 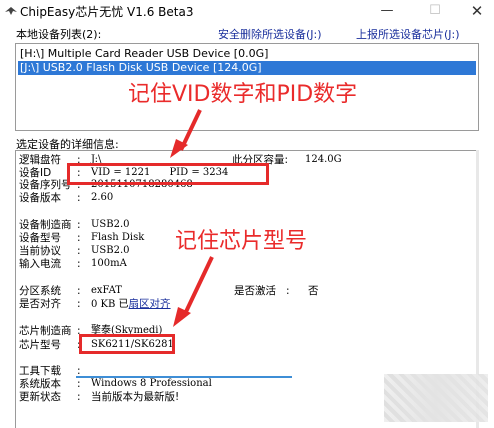 I want to click on protocol-label: 当前协议, so click(x=40, y=251).